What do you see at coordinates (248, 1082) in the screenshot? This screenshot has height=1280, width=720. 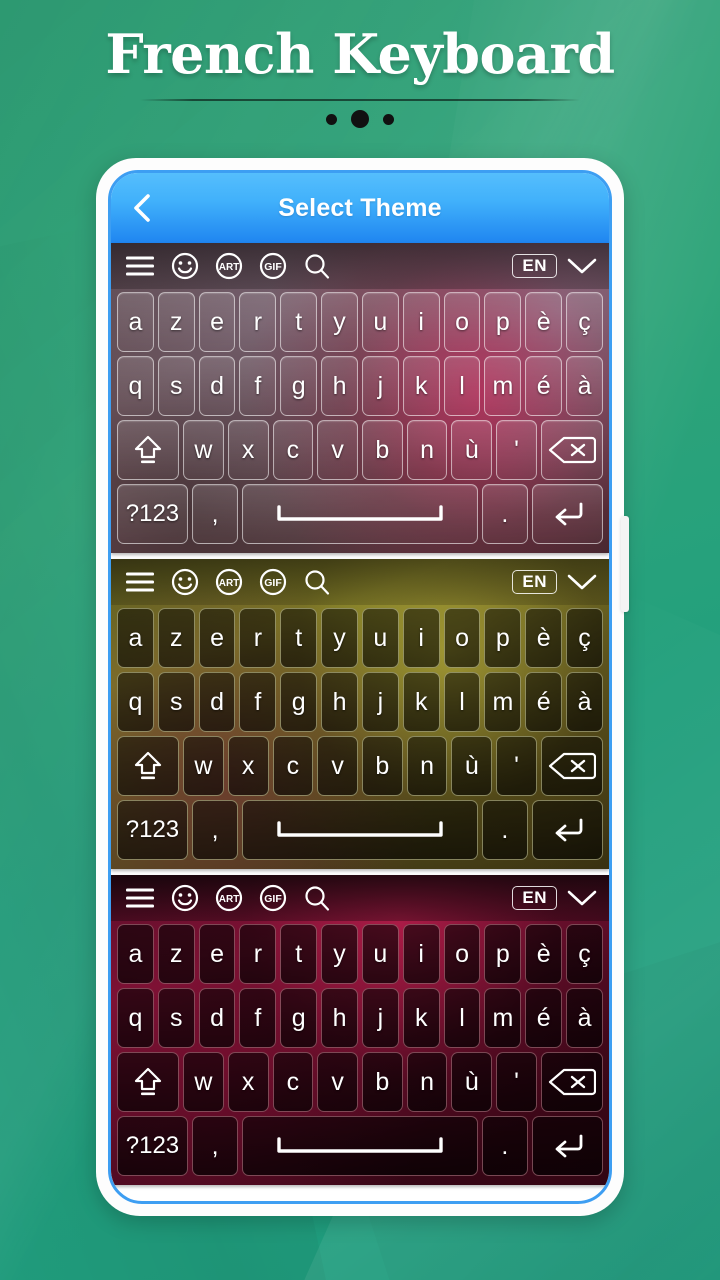 I see `key-x: x` at bounding box center [248, 1082].